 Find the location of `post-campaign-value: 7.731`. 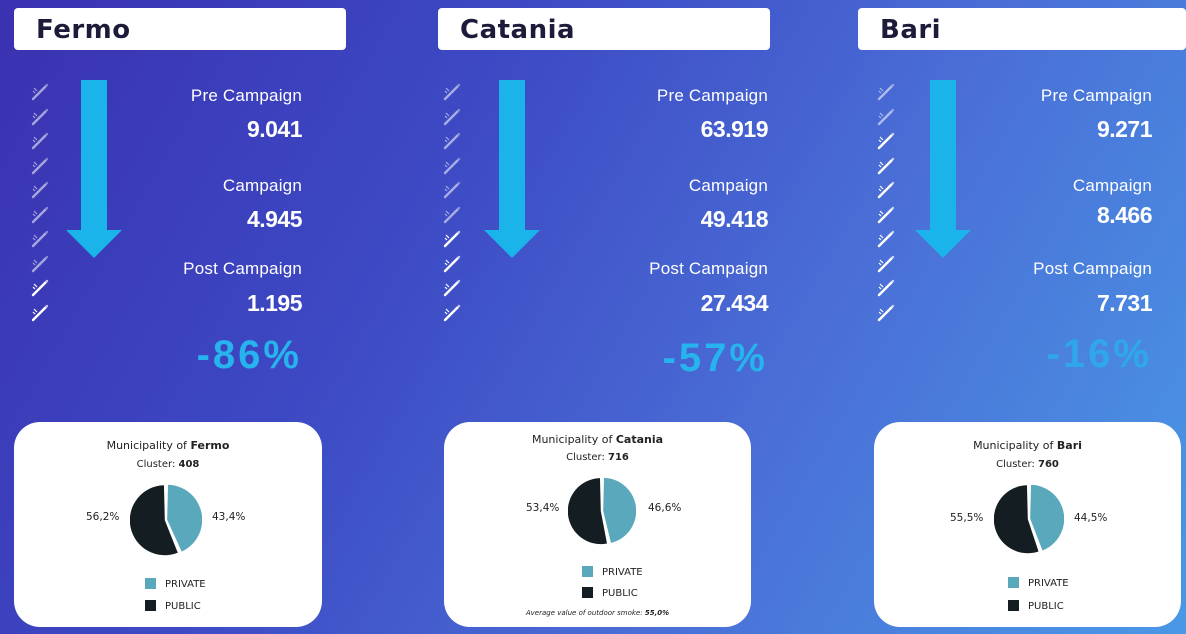

post-campaign-value: 7.731 is located at coordinates (1124, 303).